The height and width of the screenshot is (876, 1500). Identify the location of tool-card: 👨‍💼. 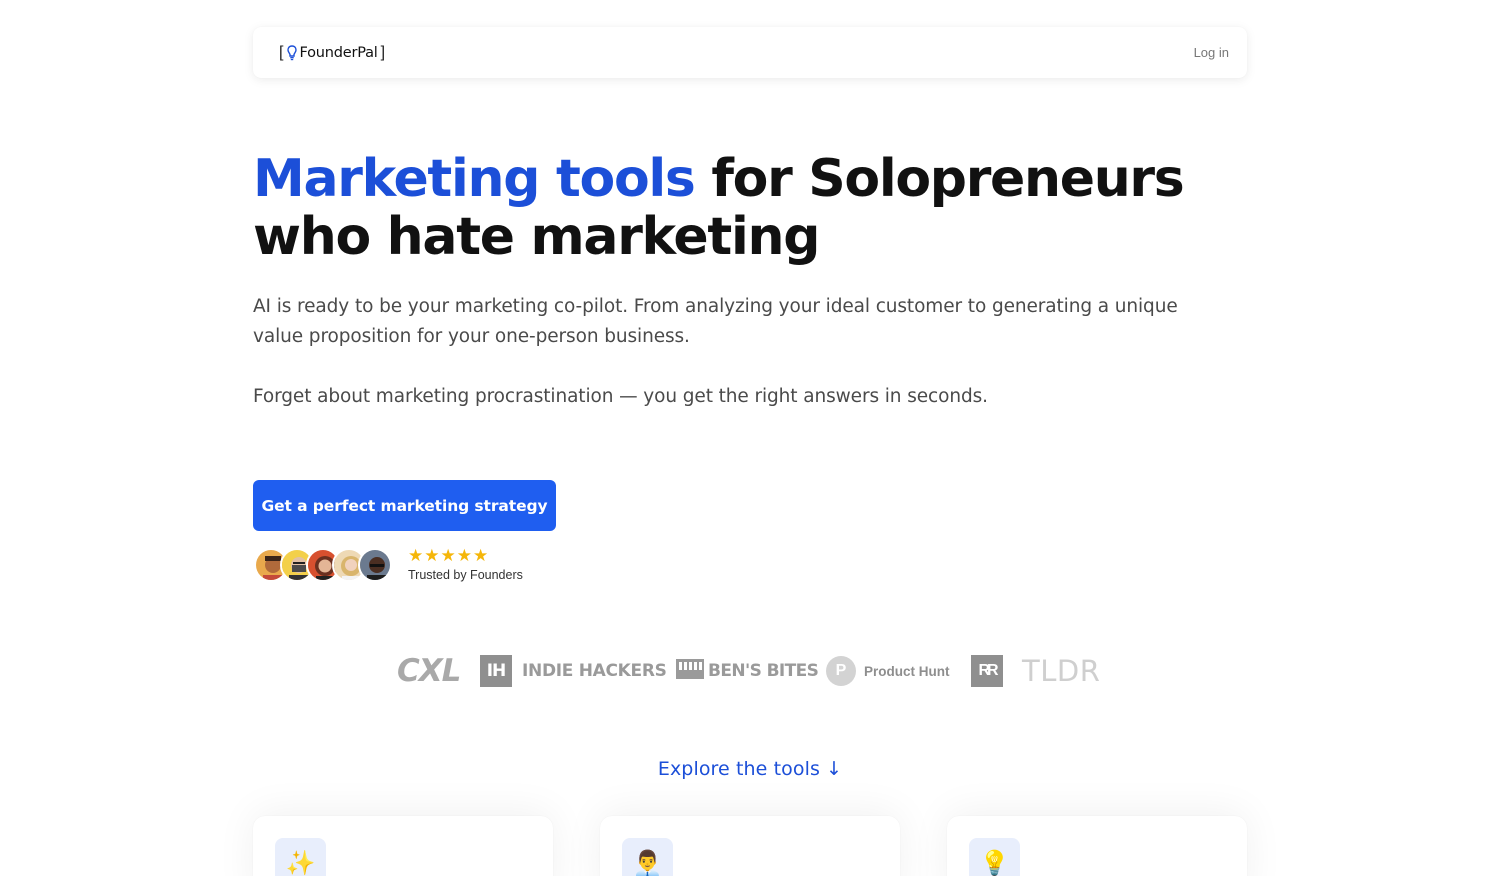
(750, 846).